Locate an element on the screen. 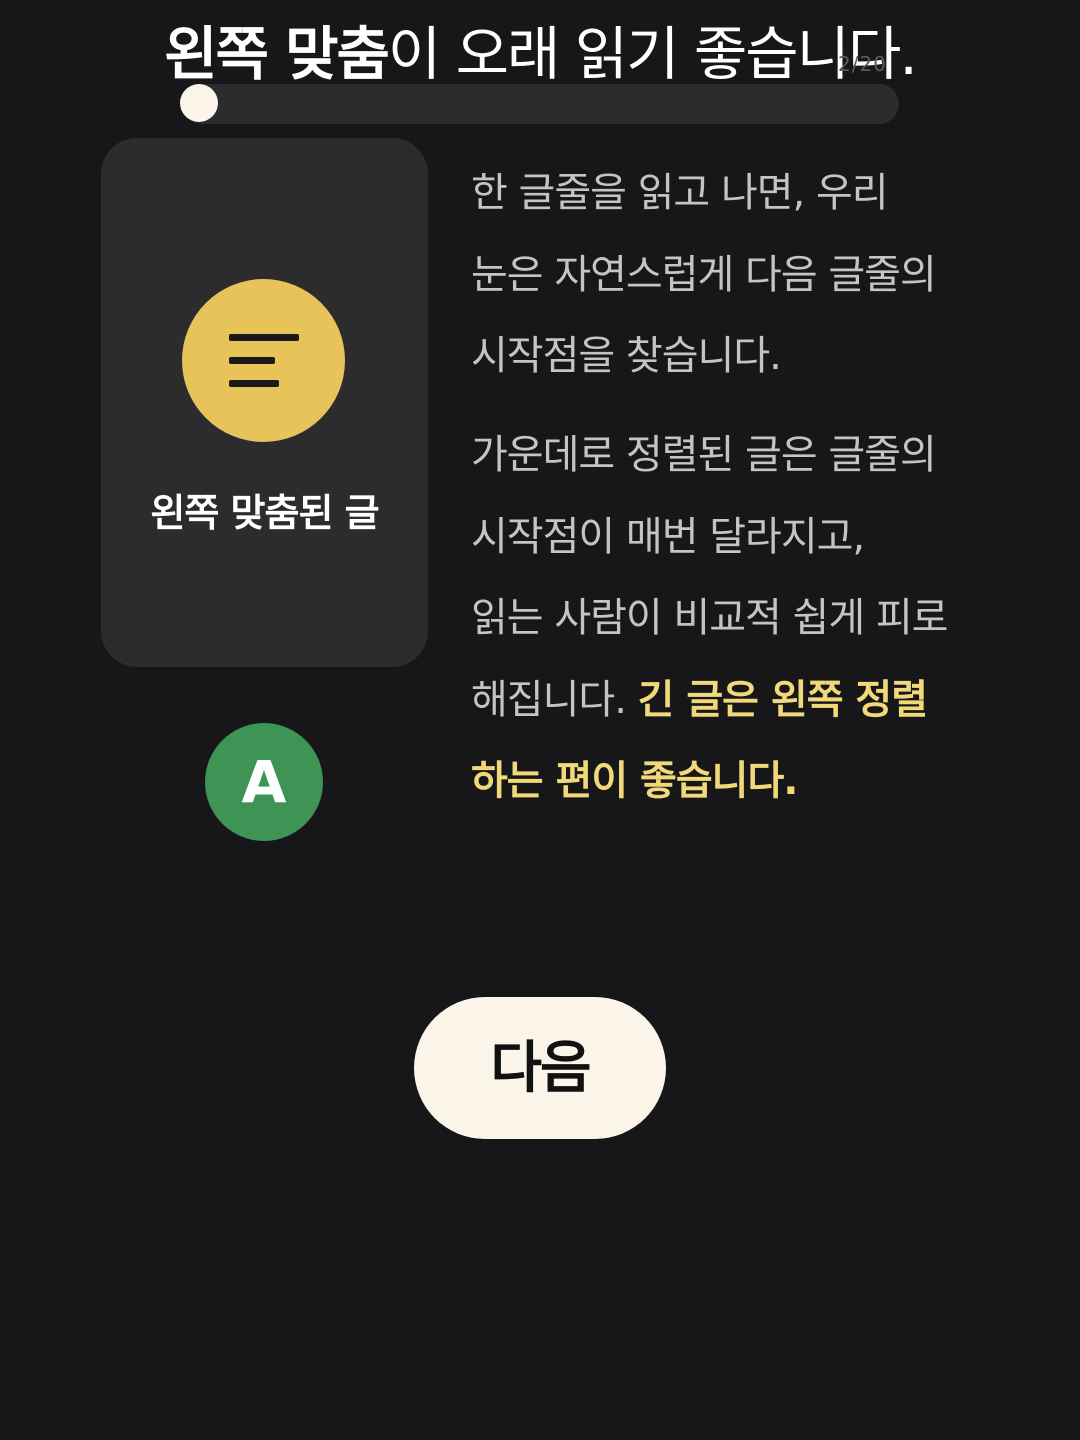  align-left-icon is located at coordinates (263, 360).